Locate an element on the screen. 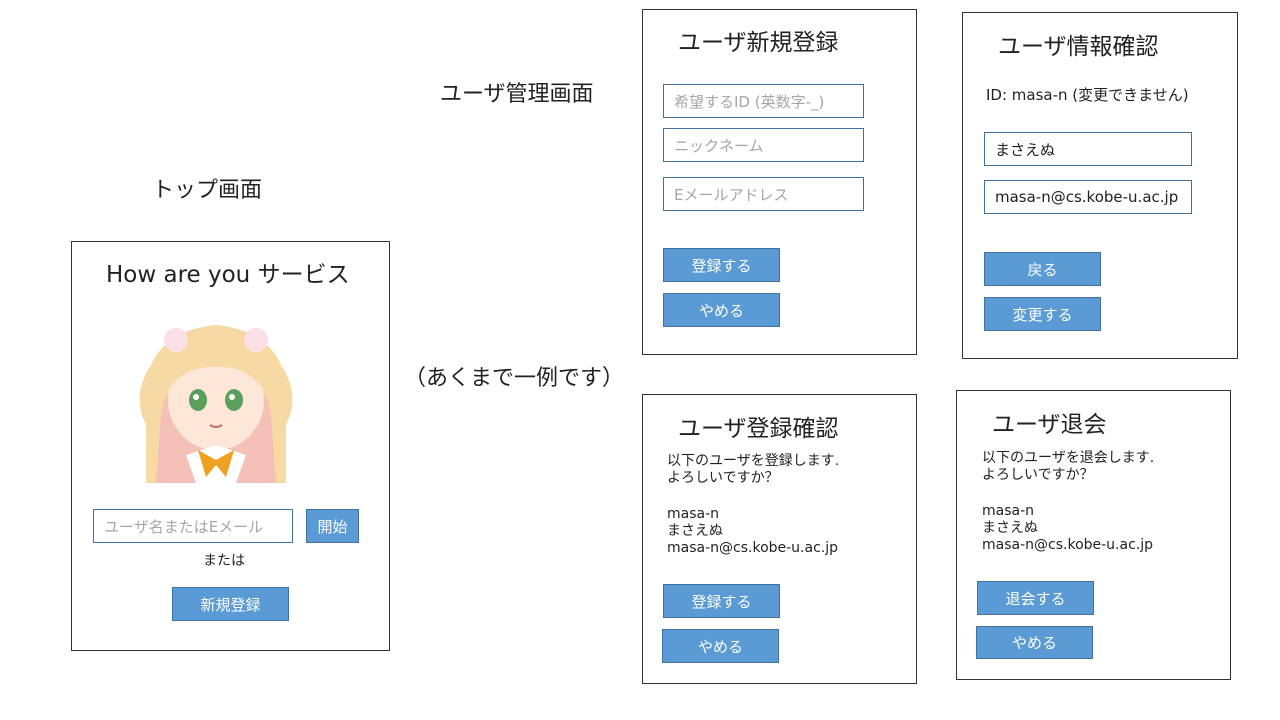  withdraw-title: ユーザ退会 is located at coordinates (1049, 425).